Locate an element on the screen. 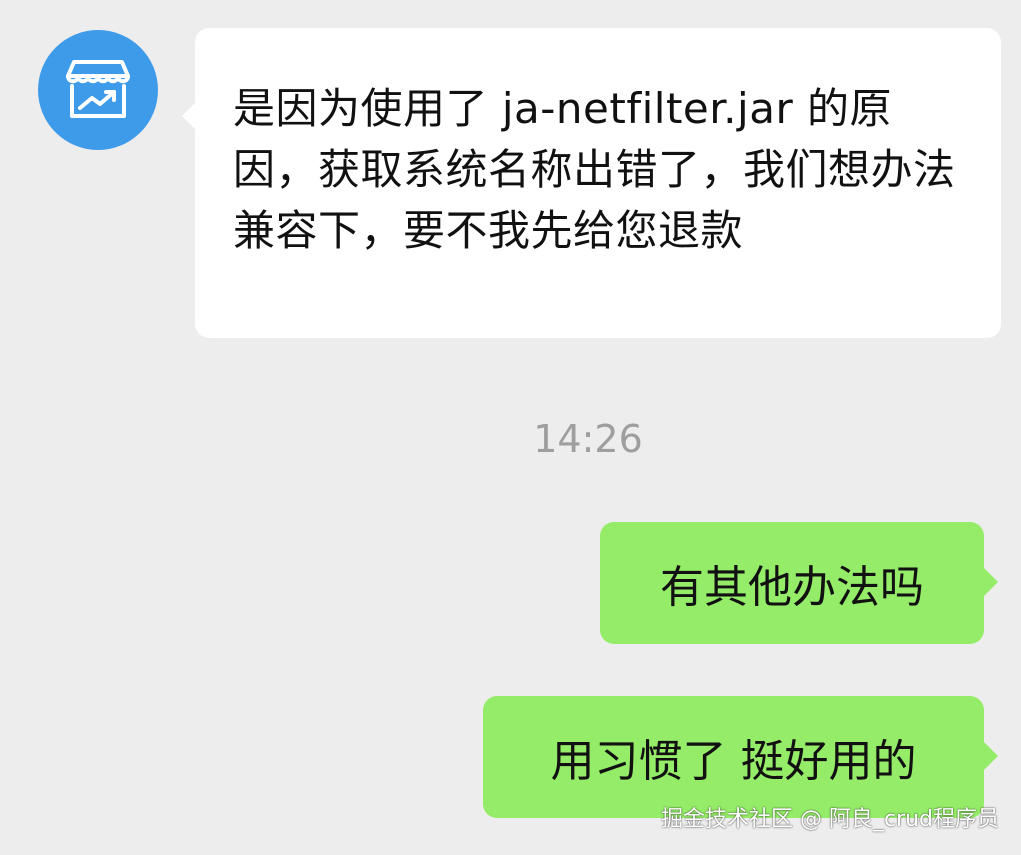  avatar is located at coordinates (98, 90).